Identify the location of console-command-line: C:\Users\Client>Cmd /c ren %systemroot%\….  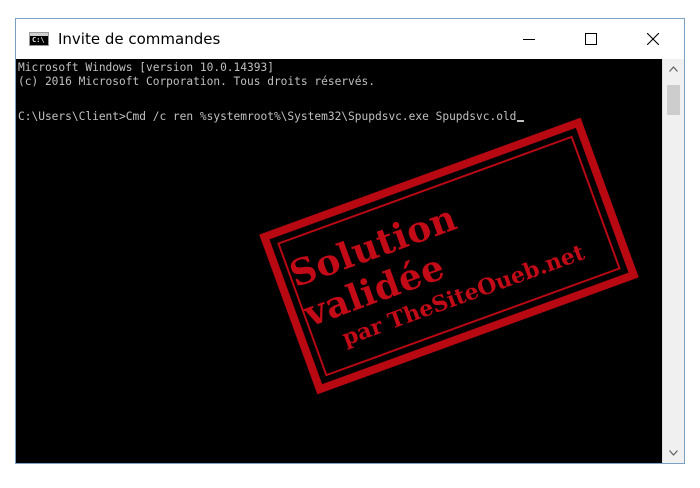
(271, 117).